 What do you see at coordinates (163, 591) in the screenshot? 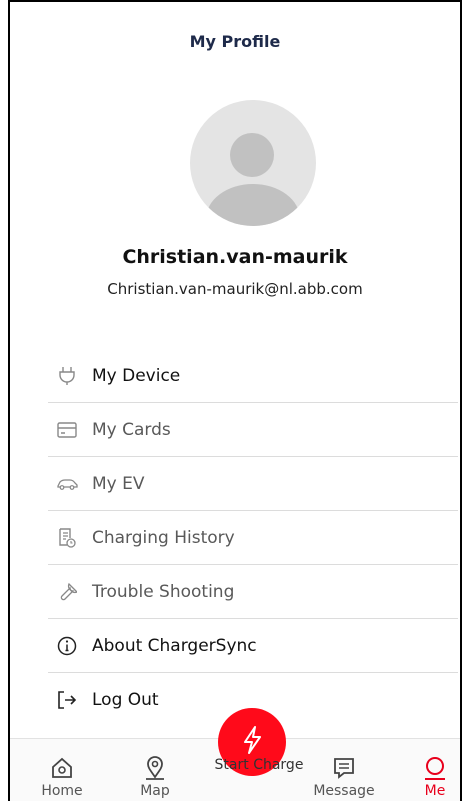
I see `menu-item-label: Trouble Shooting` at bounding box center [163, 591].